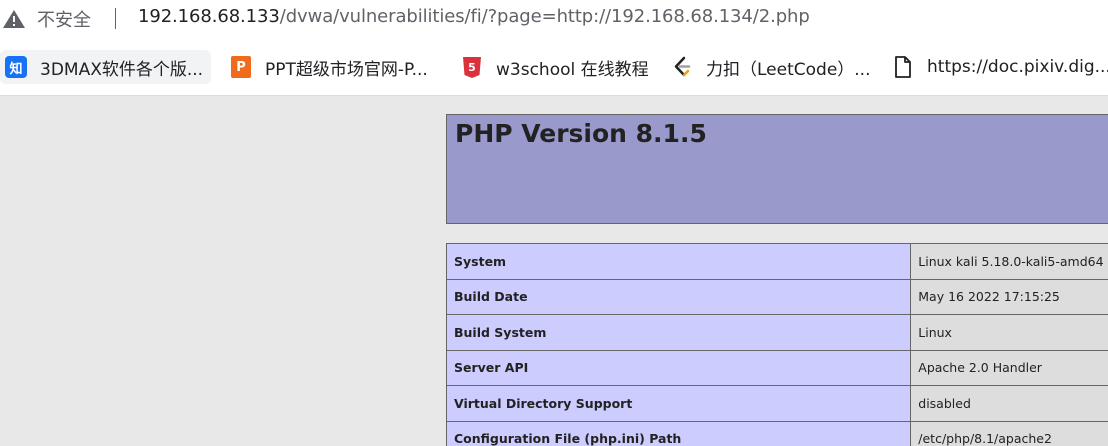  I want to click on row-key: Virtual Directory Support, so click(678, 403).